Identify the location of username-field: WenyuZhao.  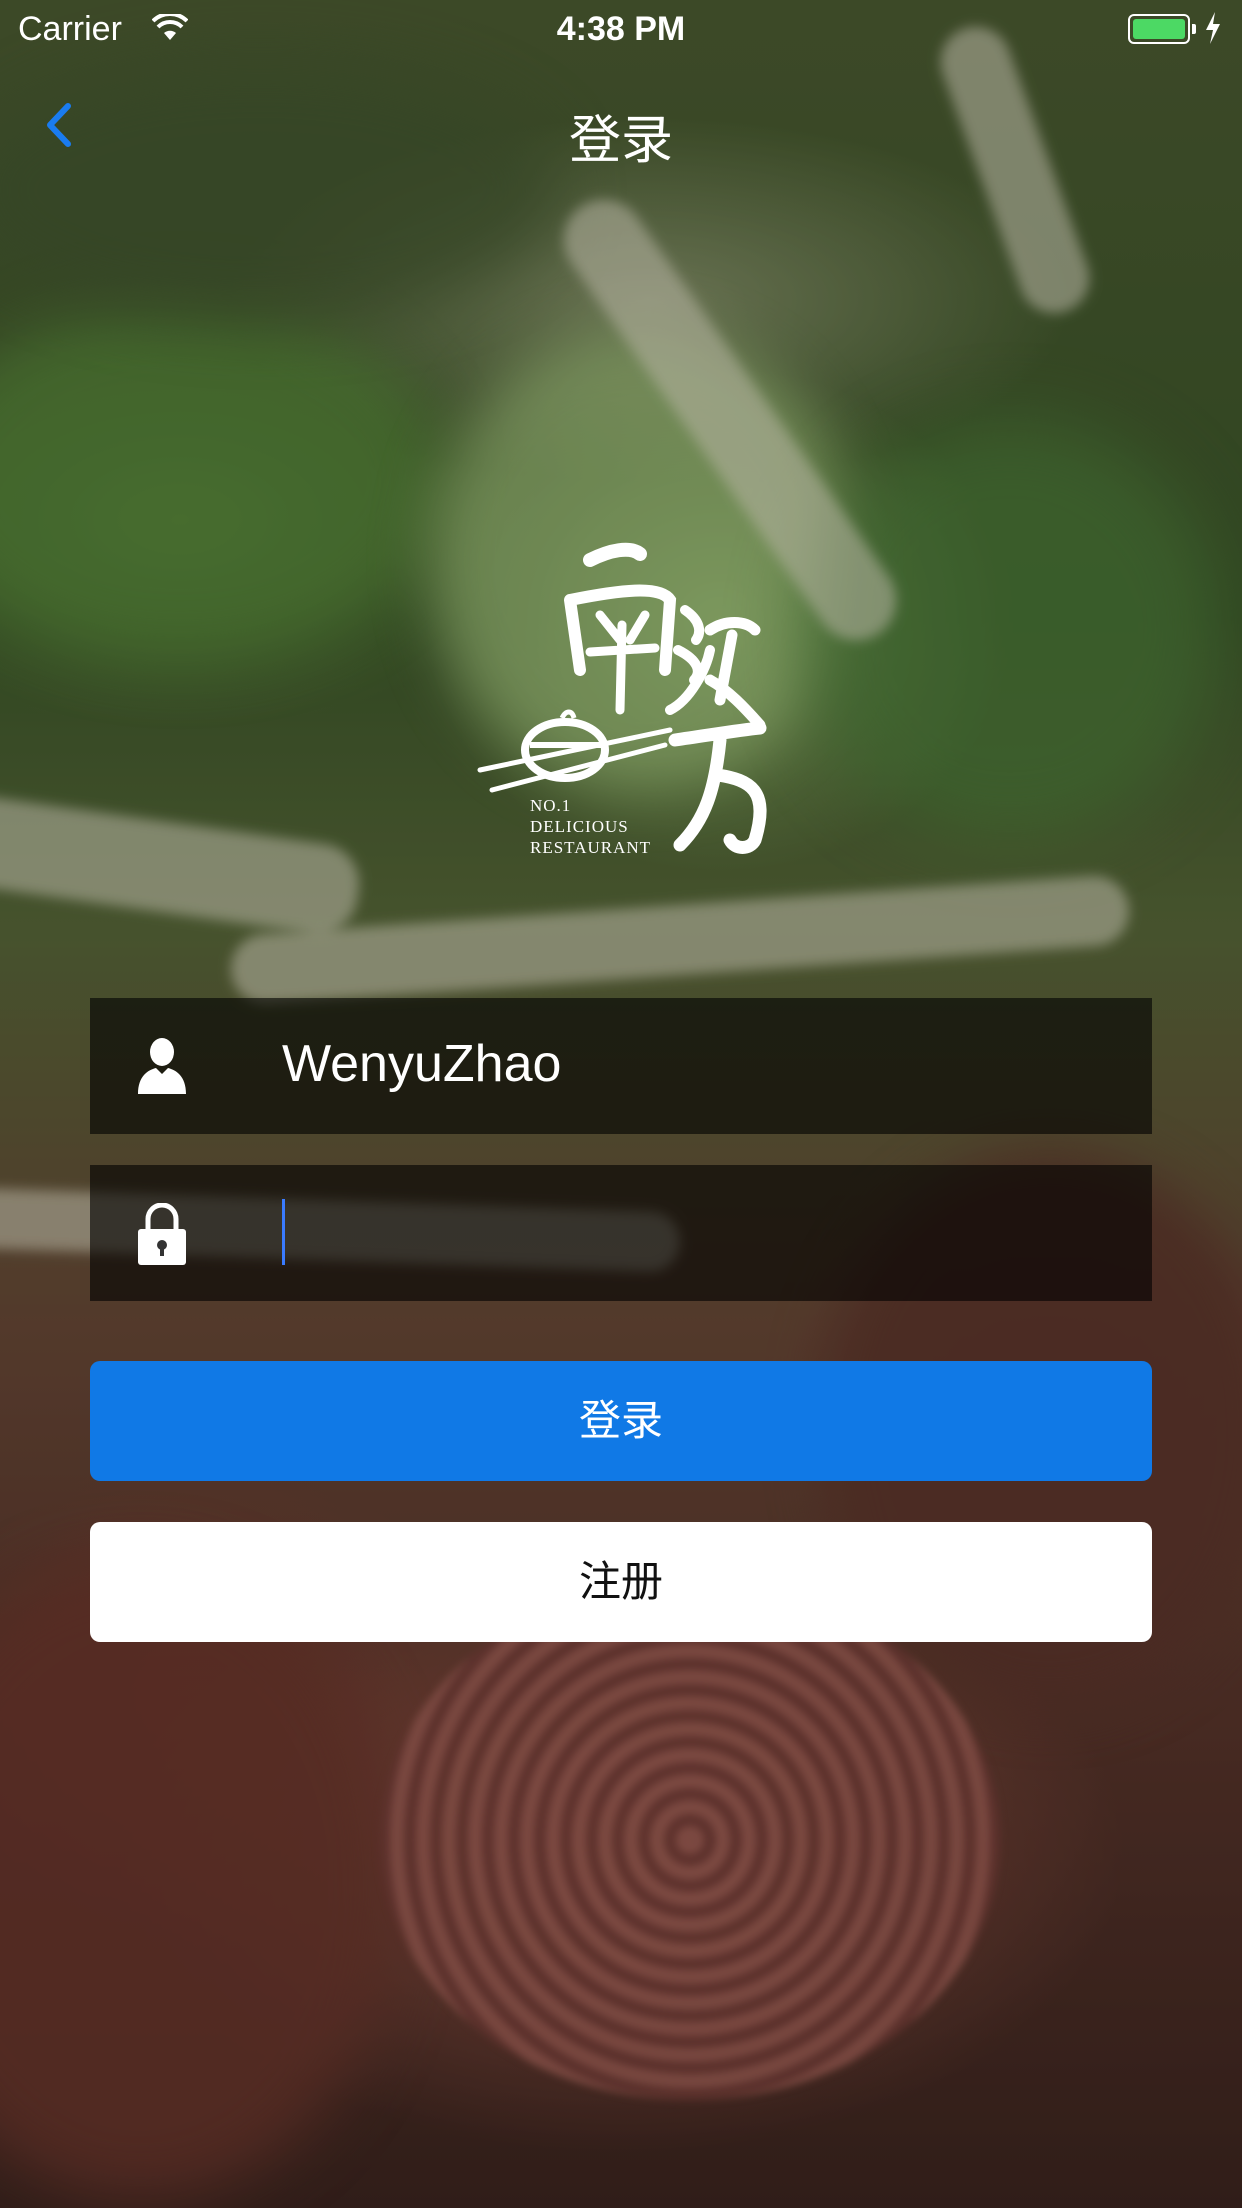
(621, 1066).